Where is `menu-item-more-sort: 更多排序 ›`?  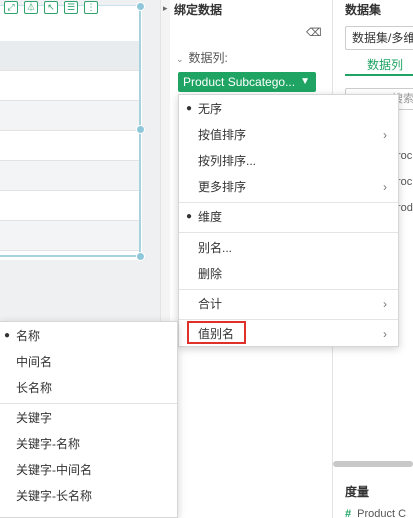 menu-item-more-sort: 更多排序 › is located at coordinates (288, 187).